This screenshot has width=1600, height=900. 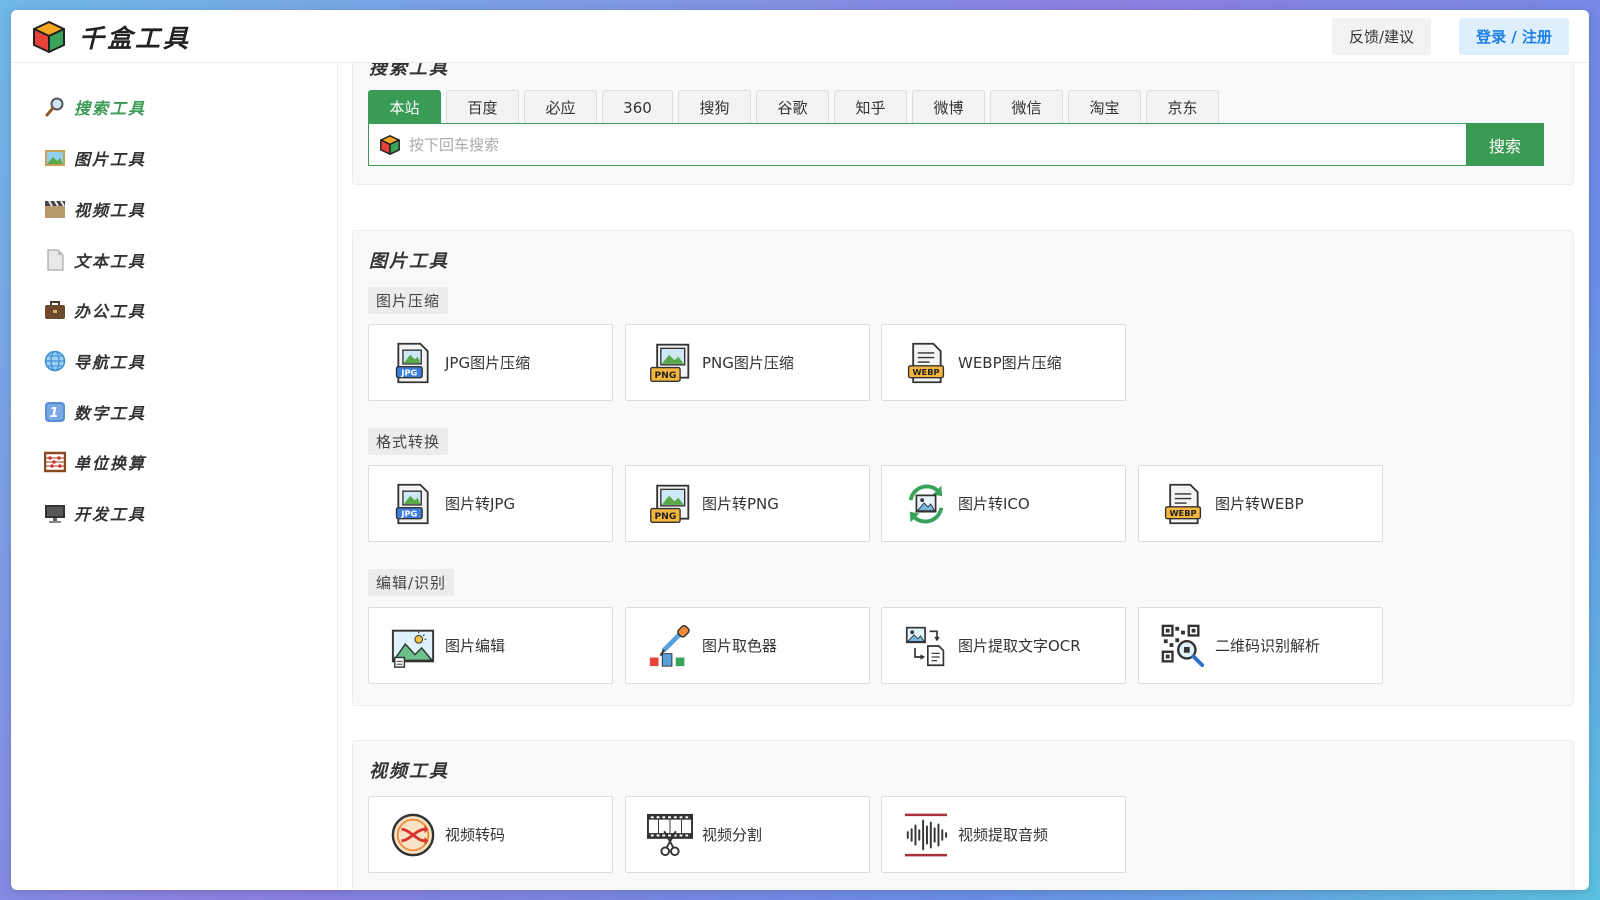 What do you see at coordinates (404, 107) in the screenshot?
I see `engine-tab-site: 本站` at bounding box center [404, 107].